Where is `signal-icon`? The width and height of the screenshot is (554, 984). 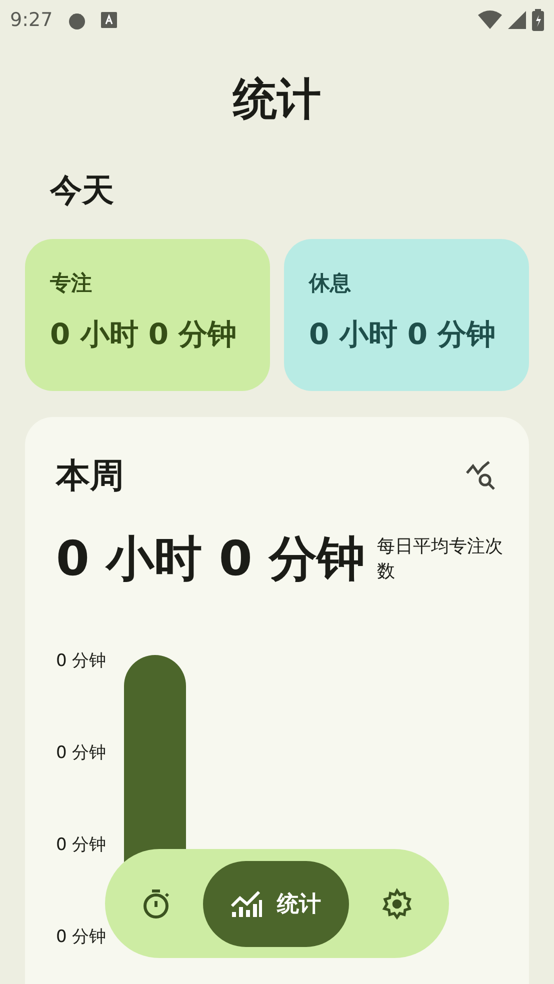 signal-icon is located at coordinates (517, 20).